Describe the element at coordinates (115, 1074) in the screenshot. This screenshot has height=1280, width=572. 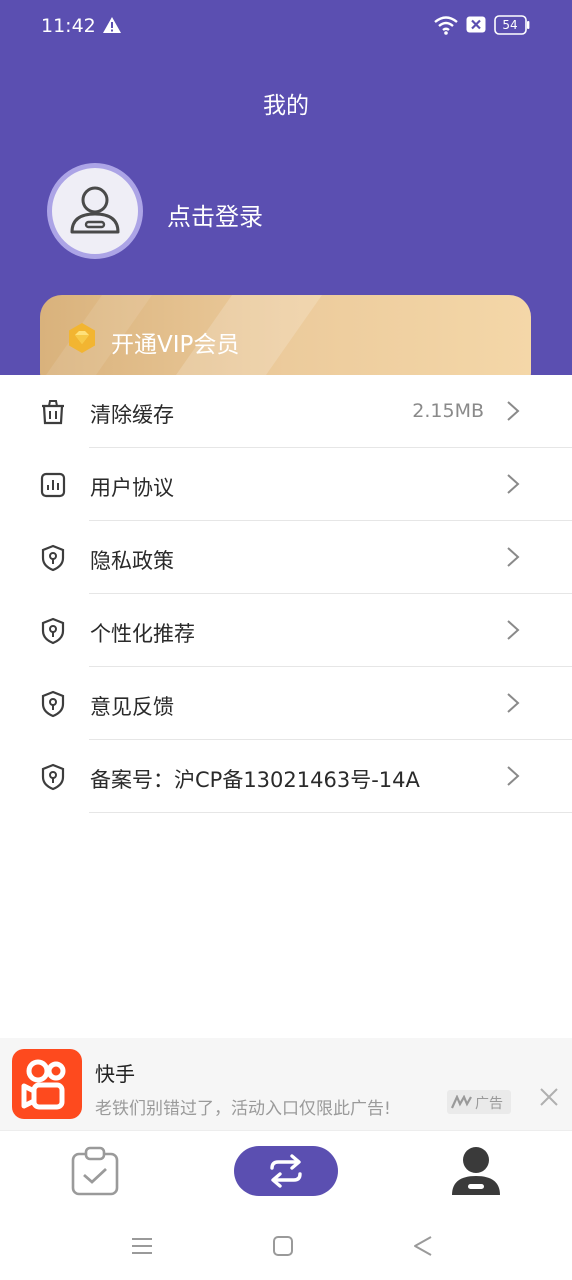
I see `ad-title: 快手` at that location.